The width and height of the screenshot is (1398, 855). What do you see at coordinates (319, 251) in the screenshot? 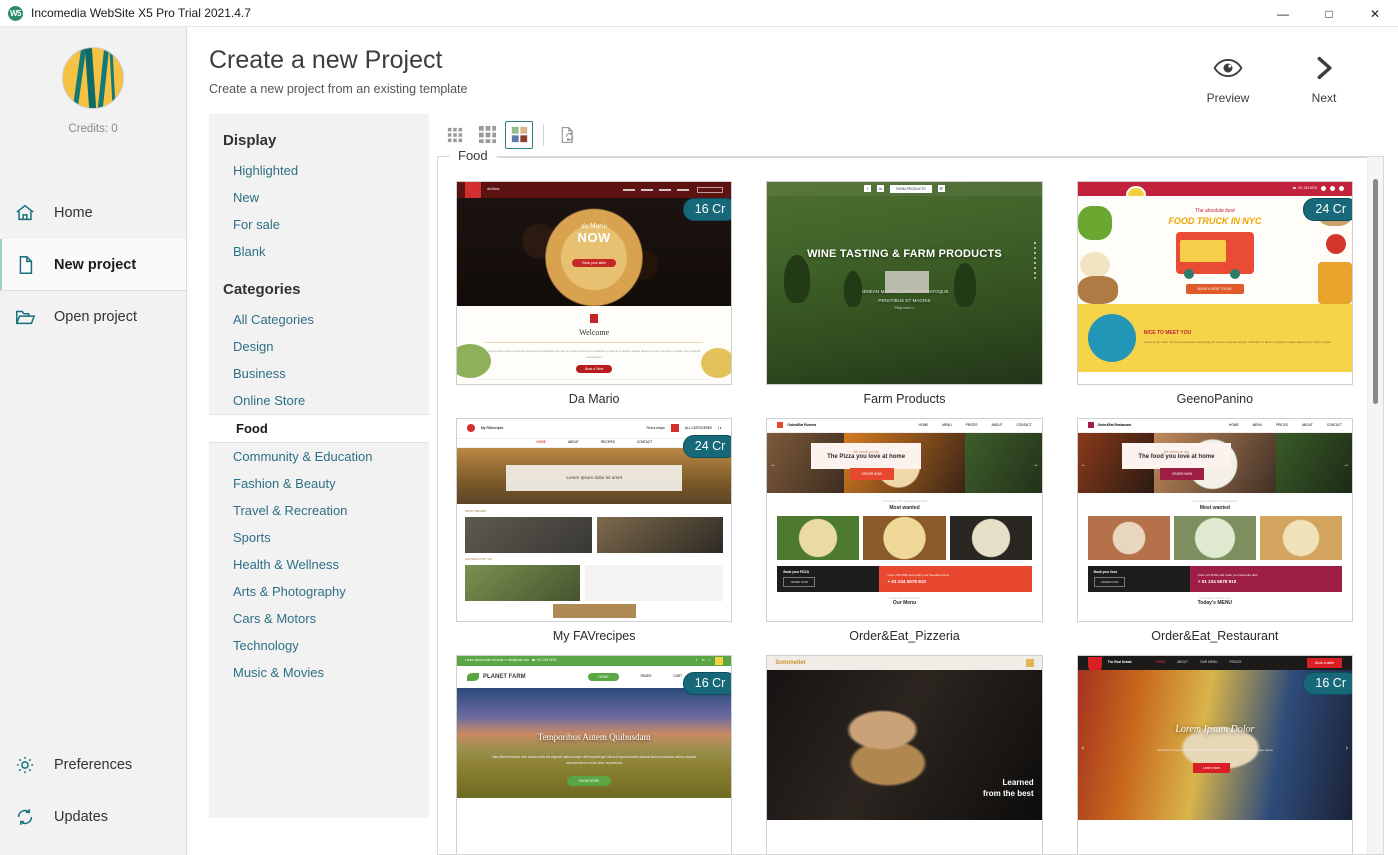
I see `filter-blank: Blank` at bounding box center [319, 251].